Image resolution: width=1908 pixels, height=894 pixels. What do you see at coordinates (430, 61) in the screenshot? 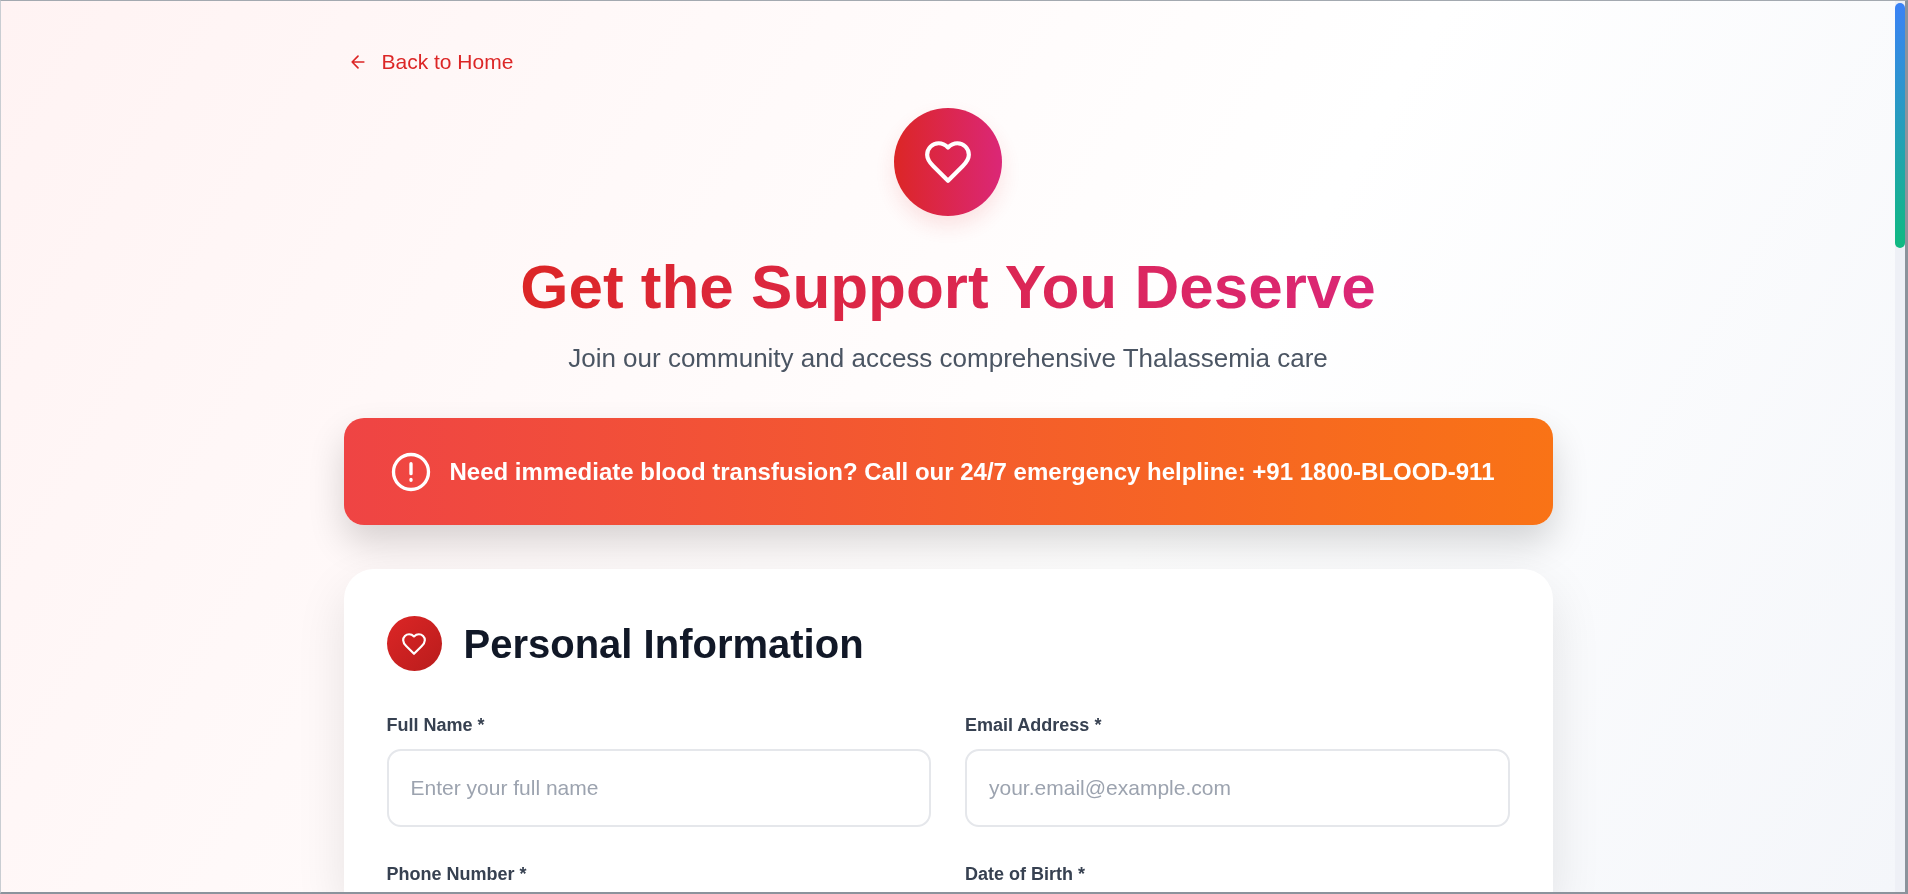
I see `back-link: Back to Home` at bounding box center [430, 61].